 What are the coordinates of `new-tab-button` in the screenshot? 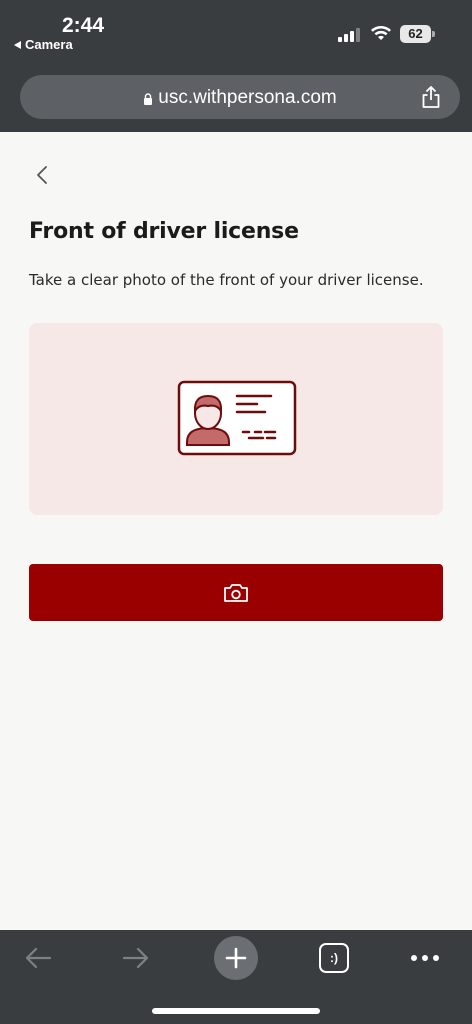 It's located at (236, 958).